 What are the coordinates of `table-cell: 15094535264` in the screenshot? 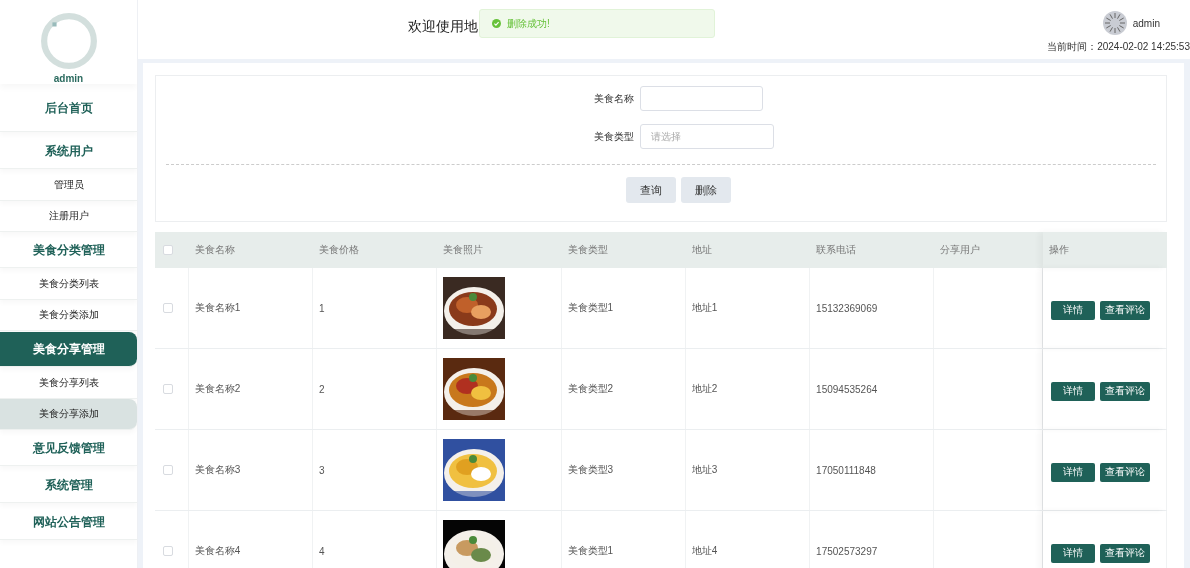 It's located at (847, 389).